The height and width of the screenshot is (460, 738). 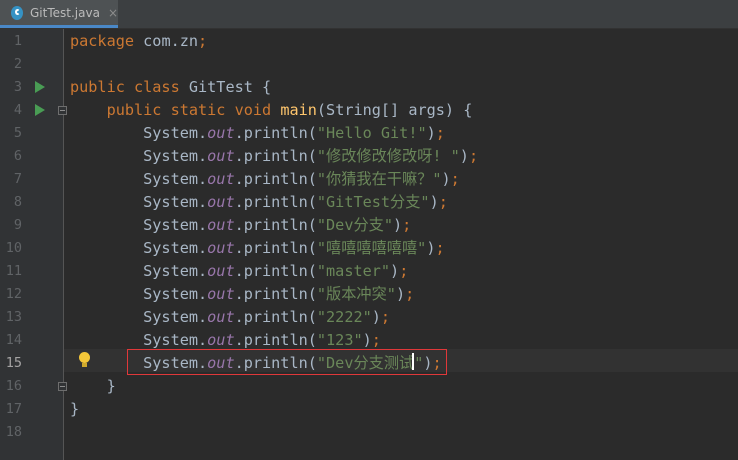 What do you see at coordinates (353, 271) in the screenshot?
I see `code-token: "master"` at bounding box center [353, 271].